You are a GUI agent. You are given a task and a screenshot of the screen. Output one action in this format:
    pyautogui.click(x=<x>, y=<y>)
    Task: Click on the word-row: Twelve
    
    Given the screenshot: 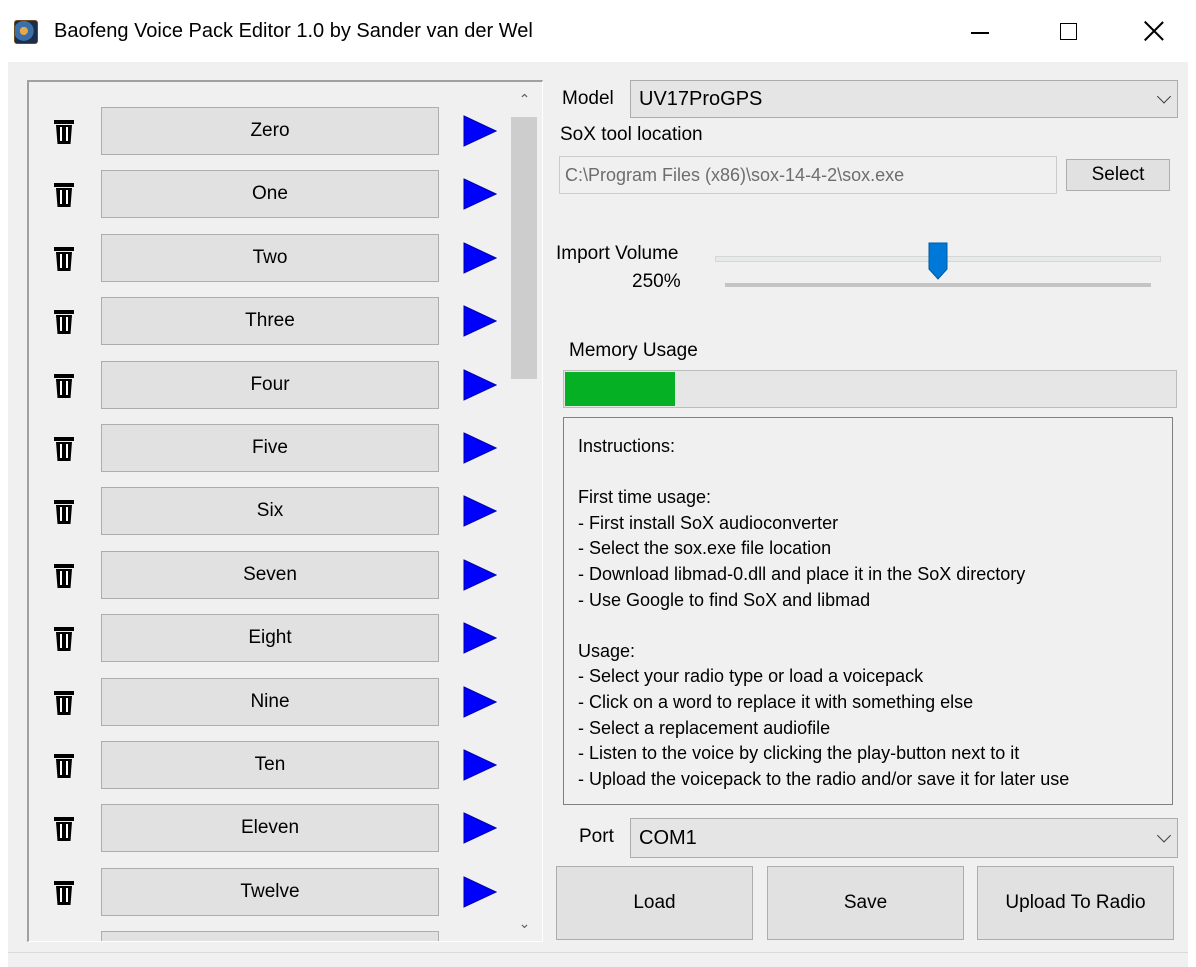 What is the action you would take?
    pyautogui.click(x=269, y=892)
    